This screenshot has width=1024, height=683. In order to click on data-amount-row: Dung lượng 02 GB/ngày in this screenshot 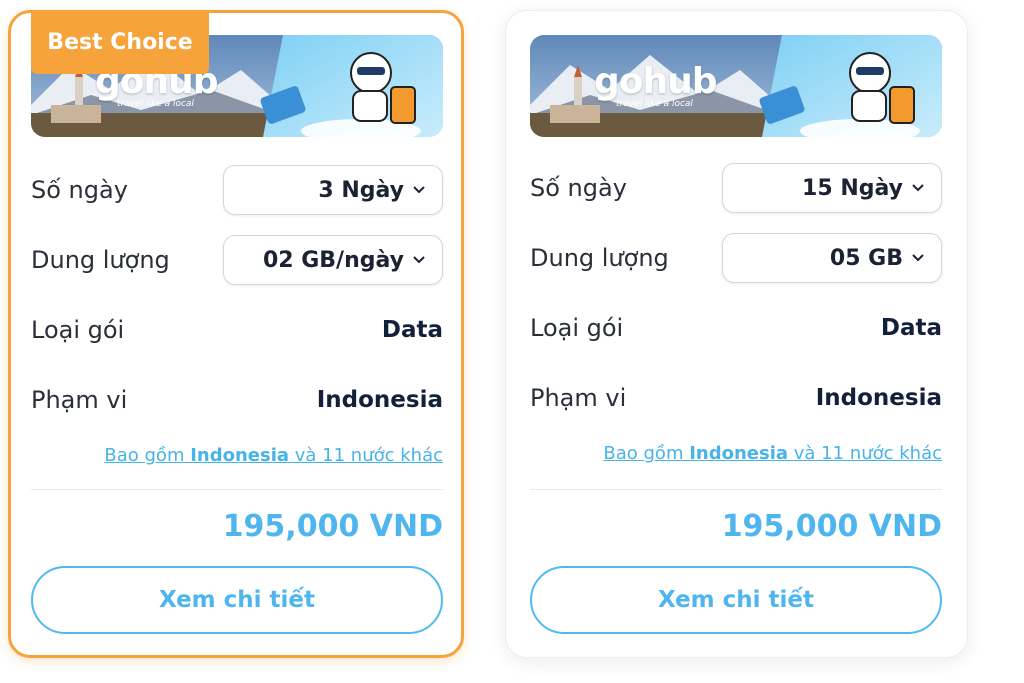, I will do `click(237, 260)`.